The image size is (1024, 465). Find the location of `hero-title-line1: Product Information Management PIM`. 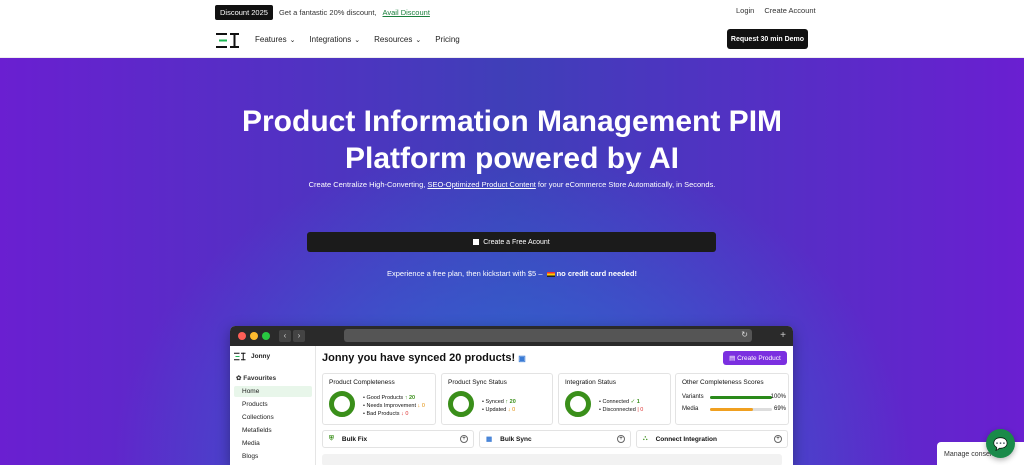

hero-title-line1: Product Information Management PIM is located at coordinates (512, 121).